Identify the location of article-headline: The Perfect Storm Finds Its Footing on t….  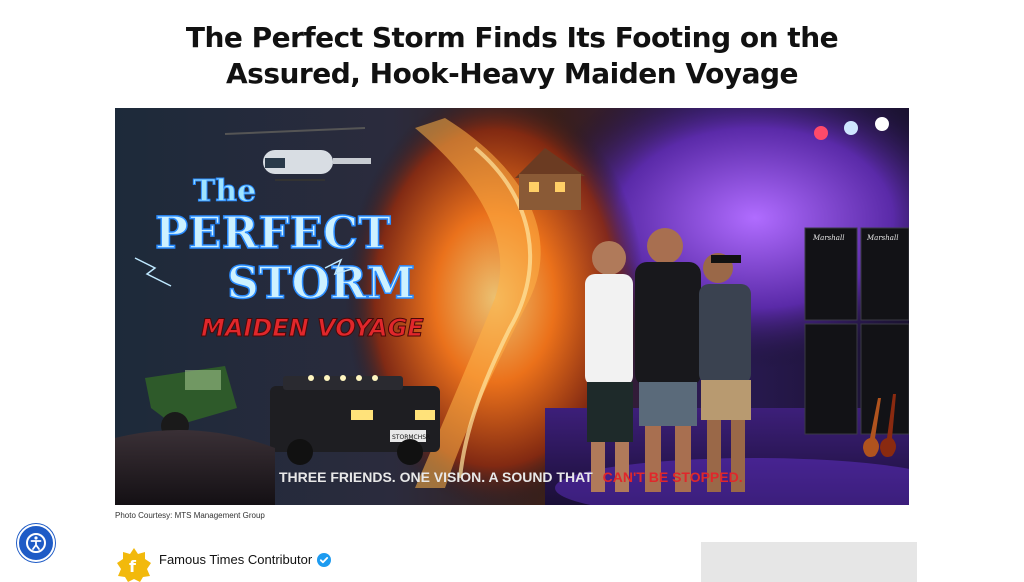
(512, 55).